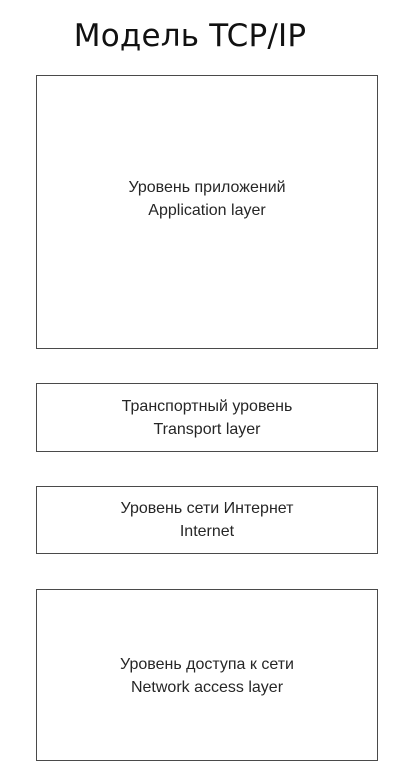 Image resolution: width=417 pixels, height=771 pixels. What do you see at coordinates (190, 36) in the screenshot?
I see `diagram-title: Модель TCP/IP` at bounding box center [190, 36].